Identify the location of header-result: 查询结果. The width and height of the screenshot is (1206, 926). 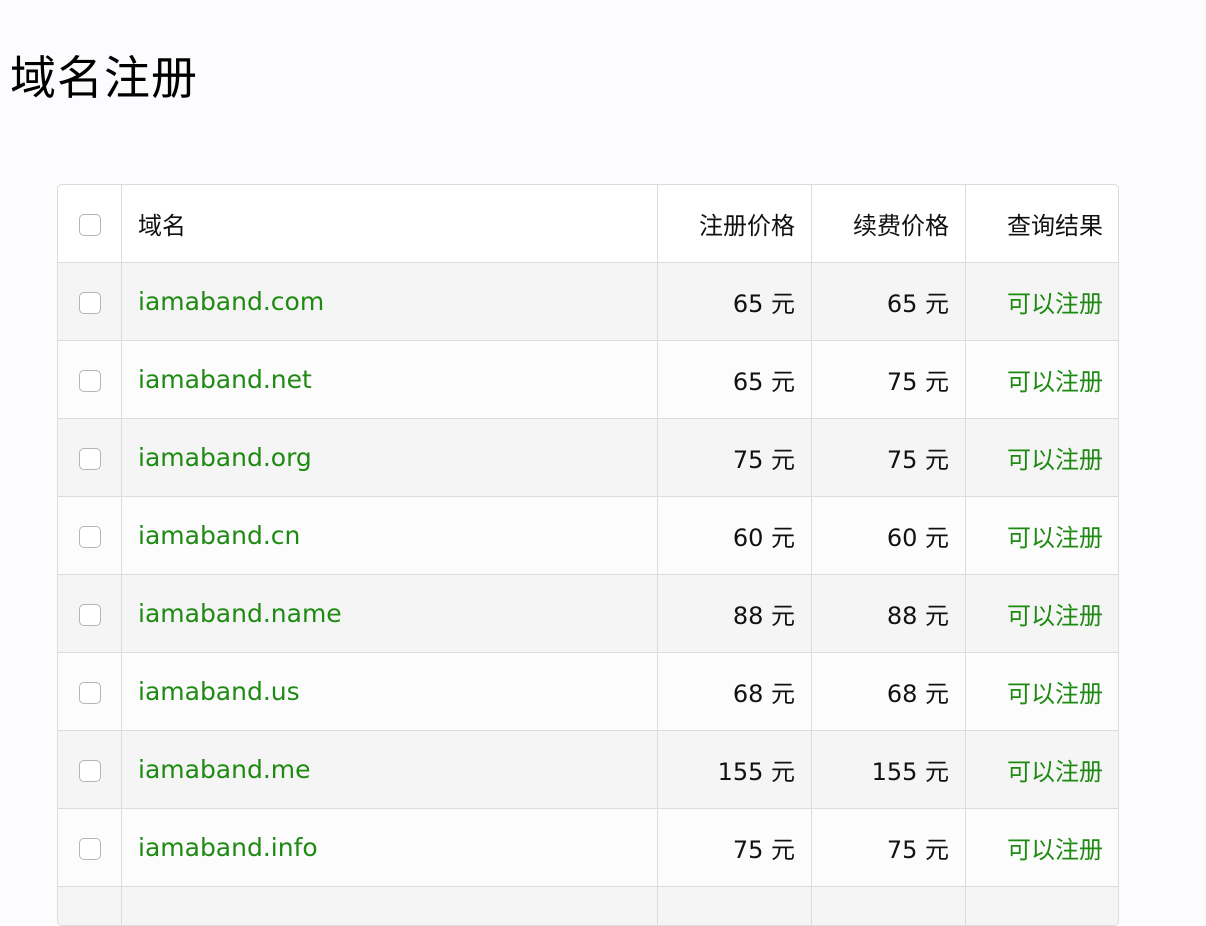
(1043, 224).